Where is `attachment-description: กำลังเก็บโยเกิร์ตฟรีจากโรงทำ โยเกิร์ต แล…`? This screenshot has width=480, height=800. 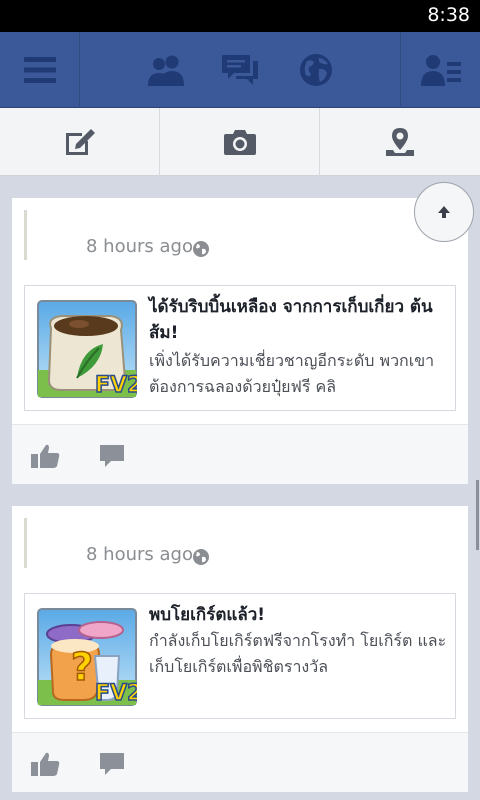
attachment-description: กำลังเก็บโยเกิร์ตฟรีจากโรงทำ โยเกิร์ต แล… is located at coordinates (298, 653).